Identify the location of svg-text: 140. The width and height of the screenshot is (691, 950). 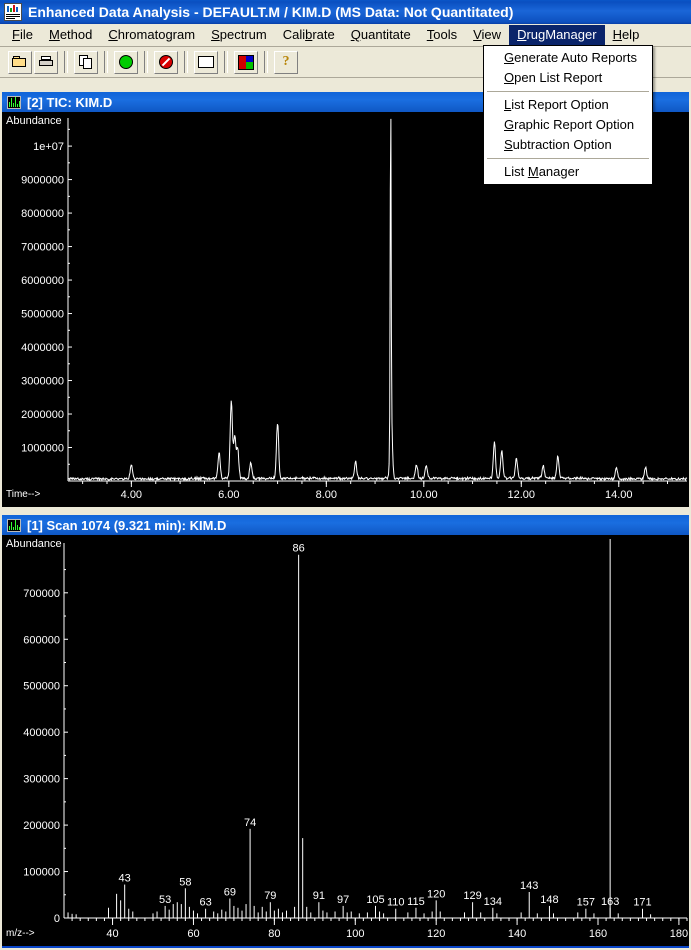
(517, 934).